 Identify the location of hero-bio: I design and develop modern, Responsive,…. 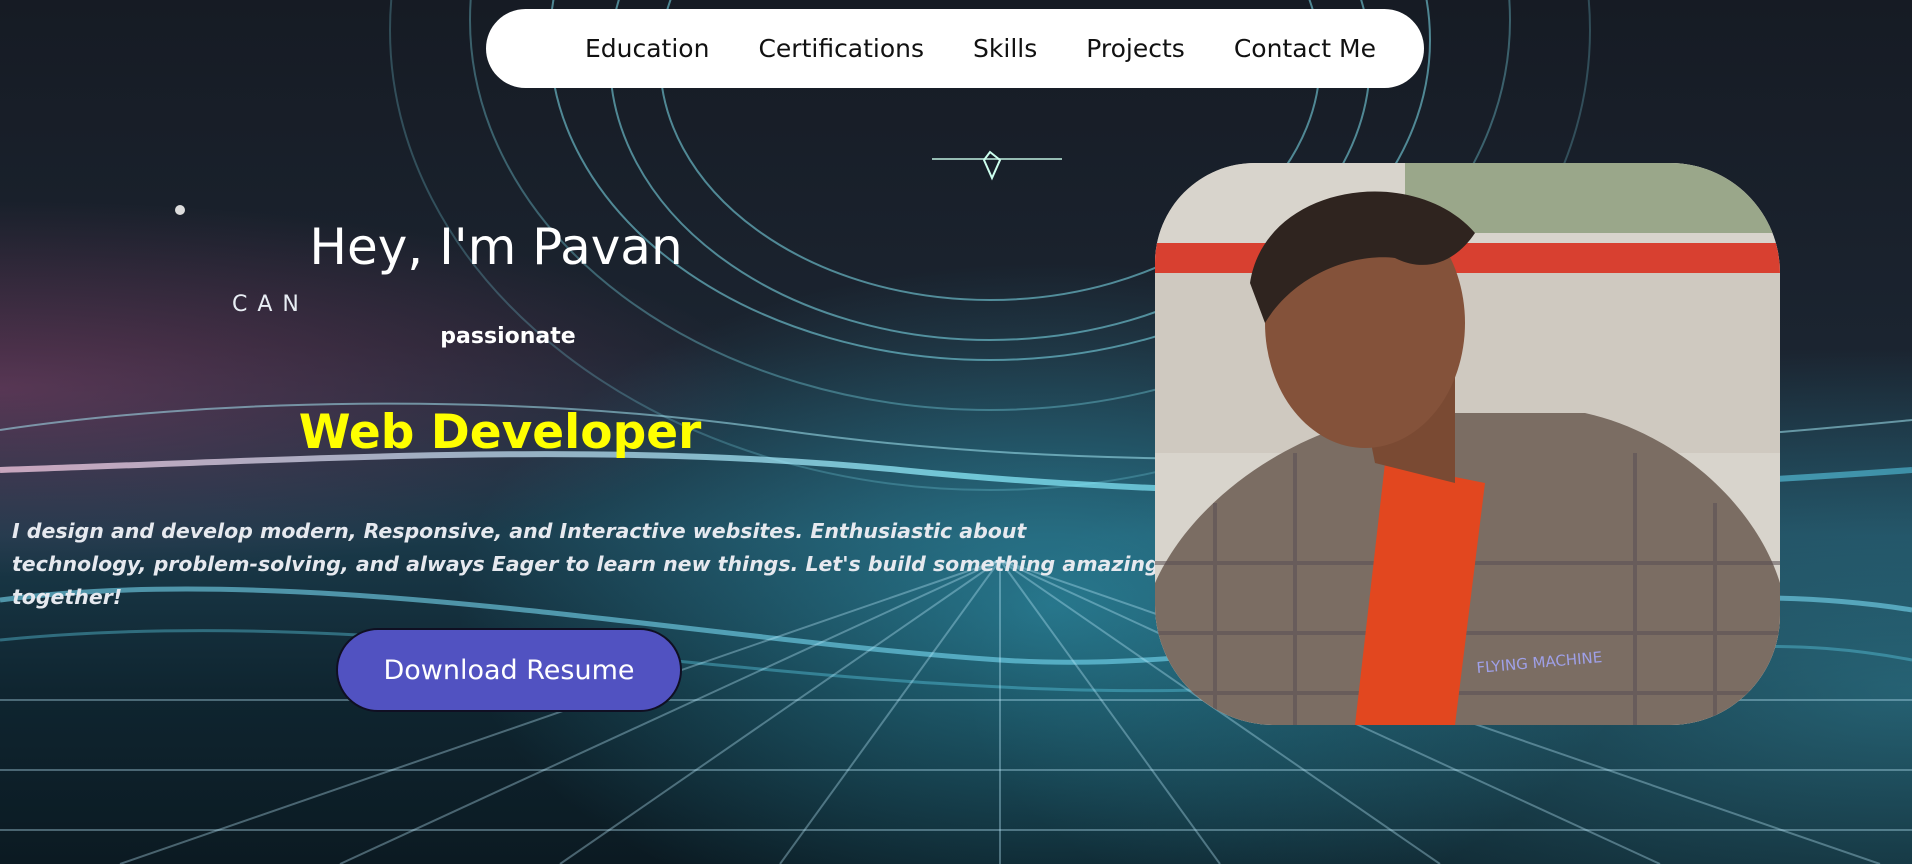
(586, 564).